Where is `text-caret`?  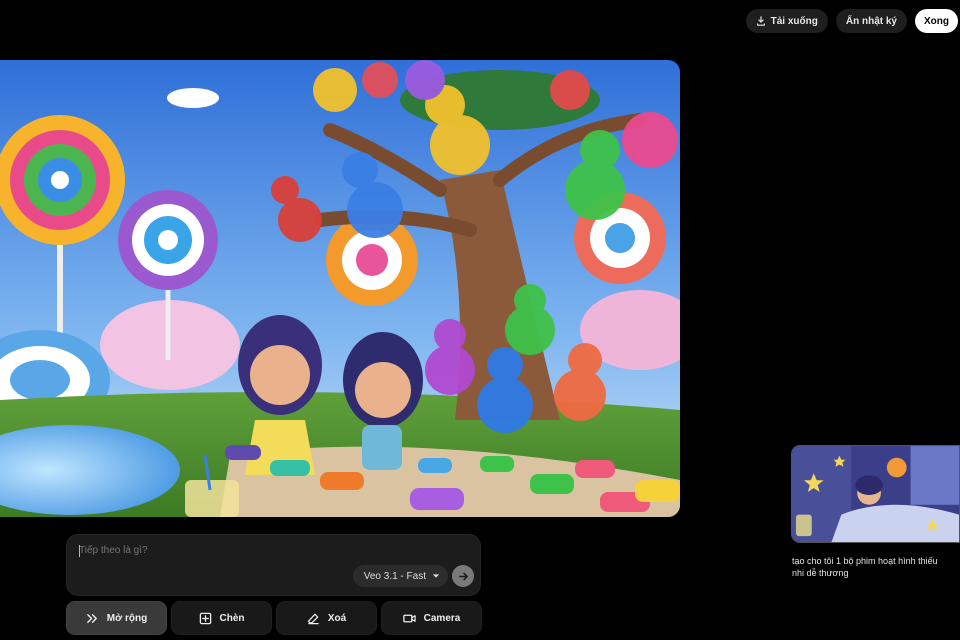
text-caret is located at coordinates (79, 551).